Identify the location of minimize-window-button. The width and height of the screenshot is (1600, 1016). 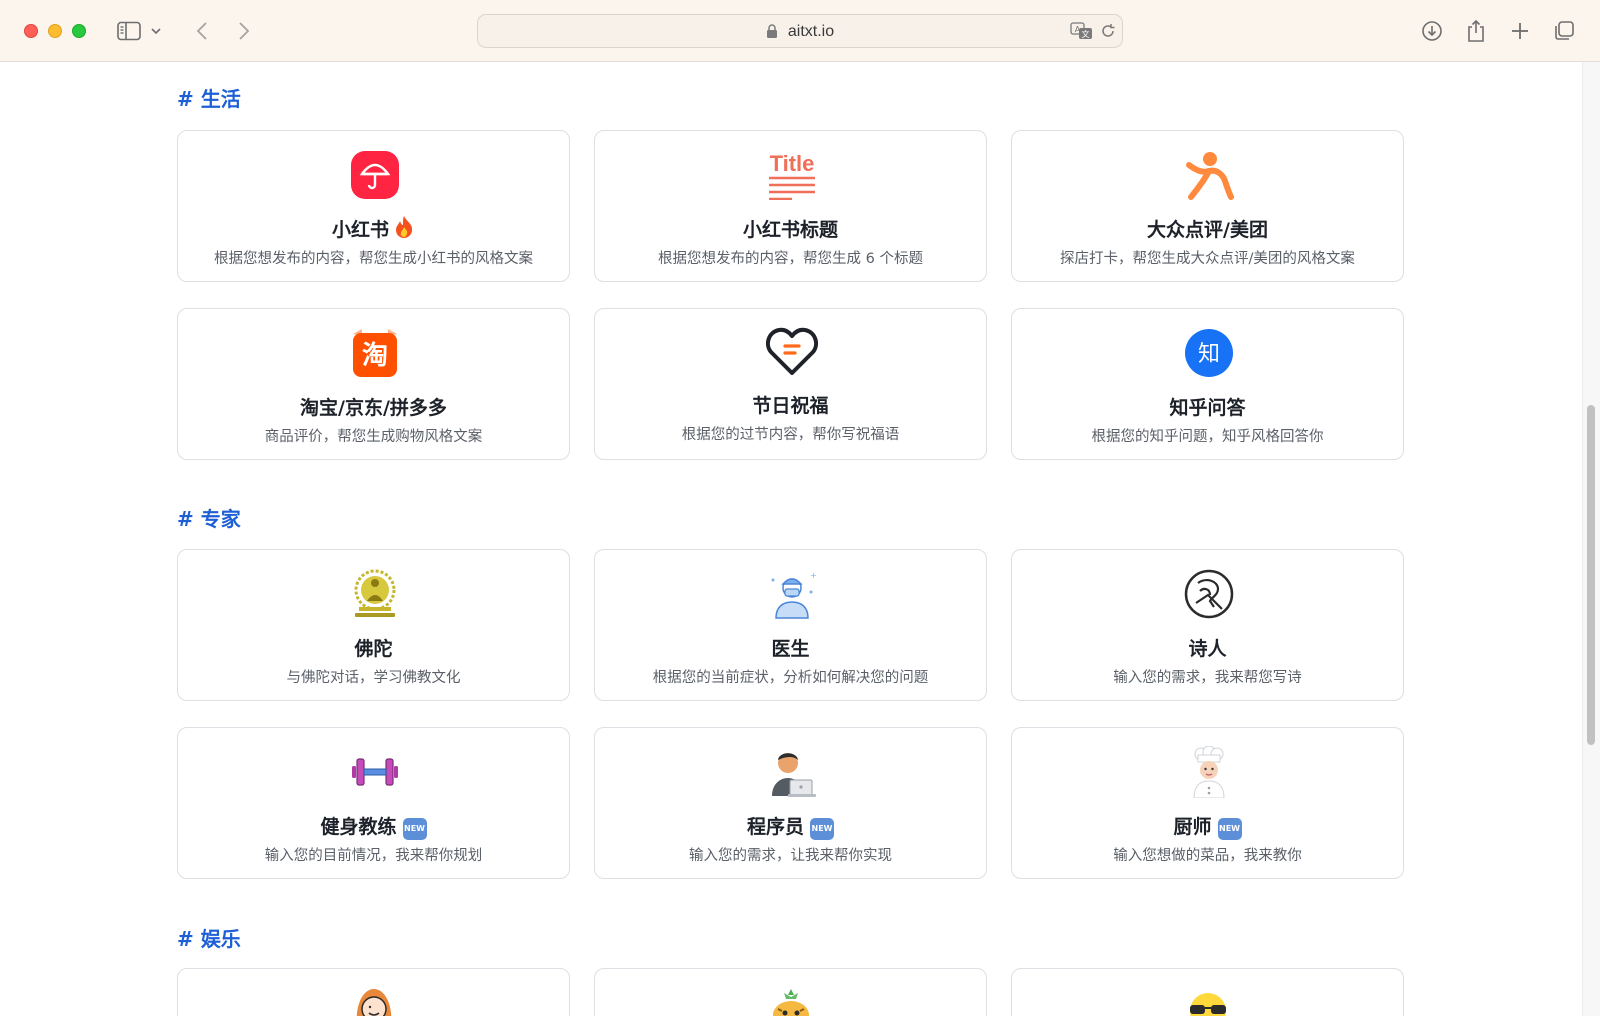
(55, 31).